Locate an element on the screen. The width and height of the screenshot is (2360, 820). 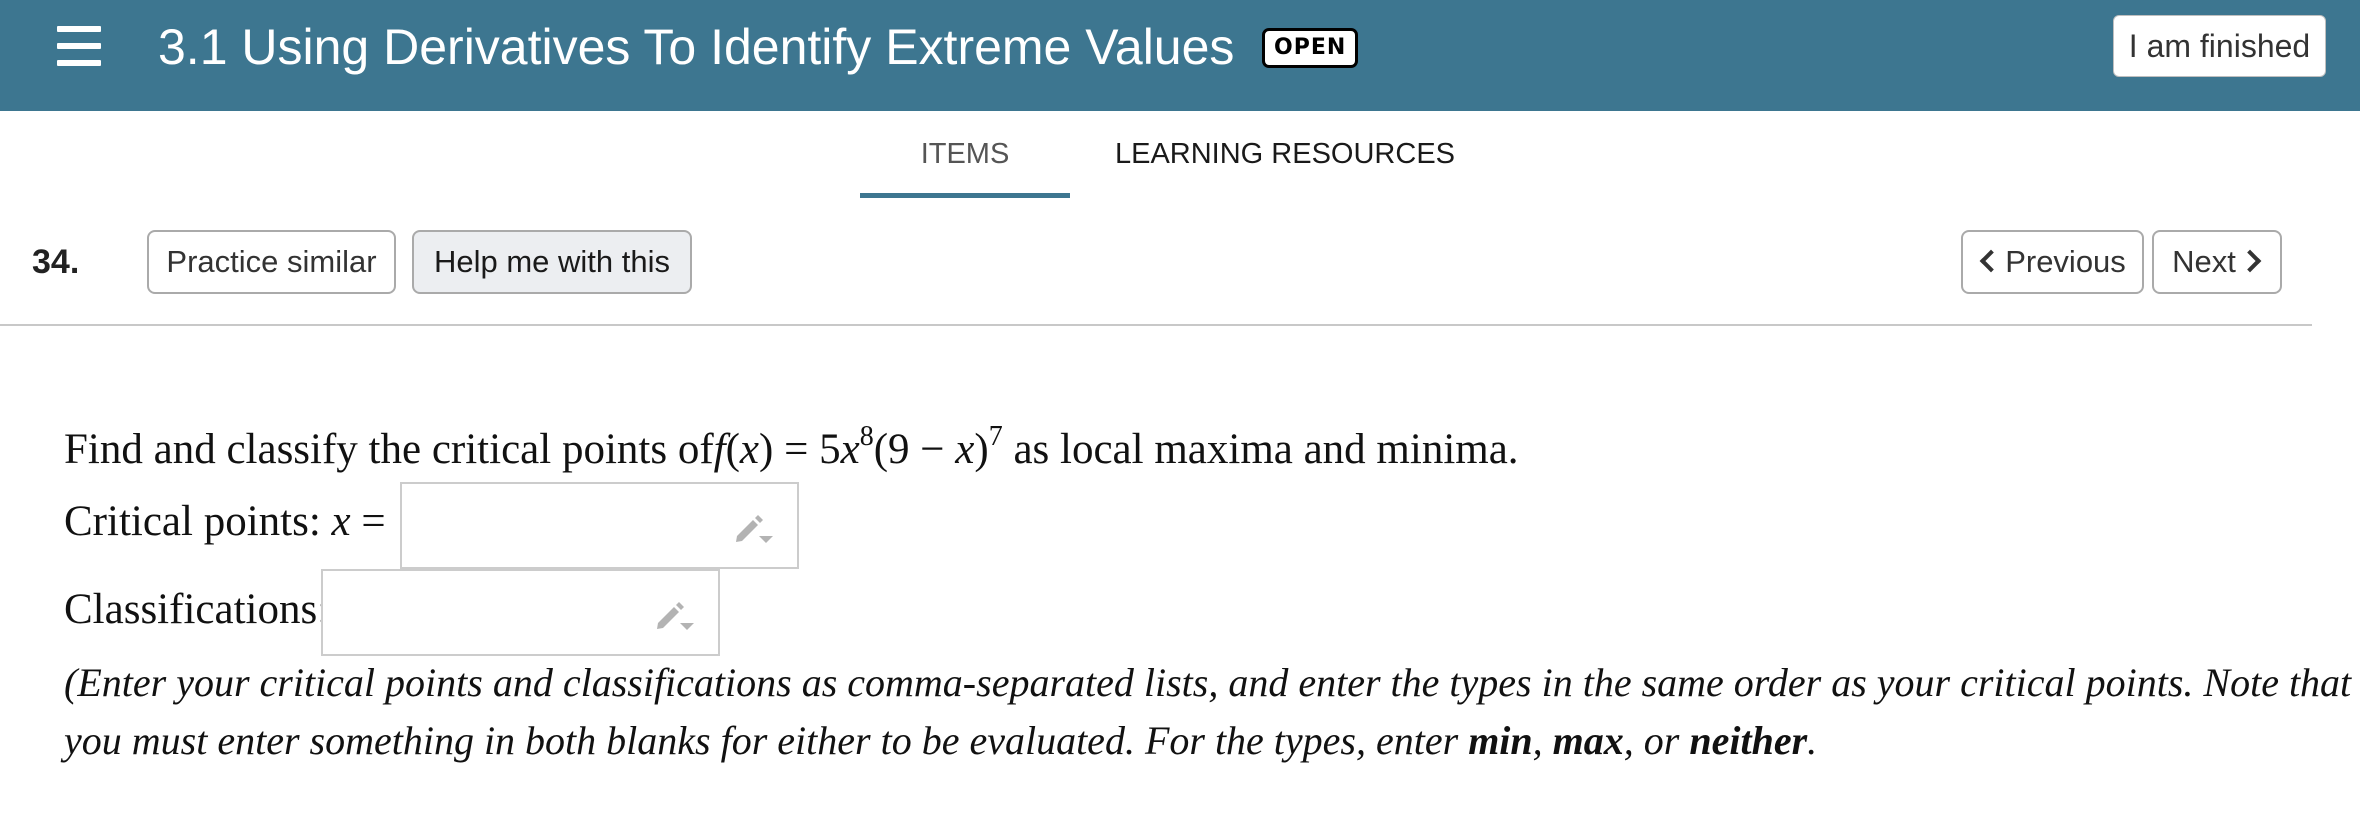
type-neither: neither is located at coordinates (1748, 740).